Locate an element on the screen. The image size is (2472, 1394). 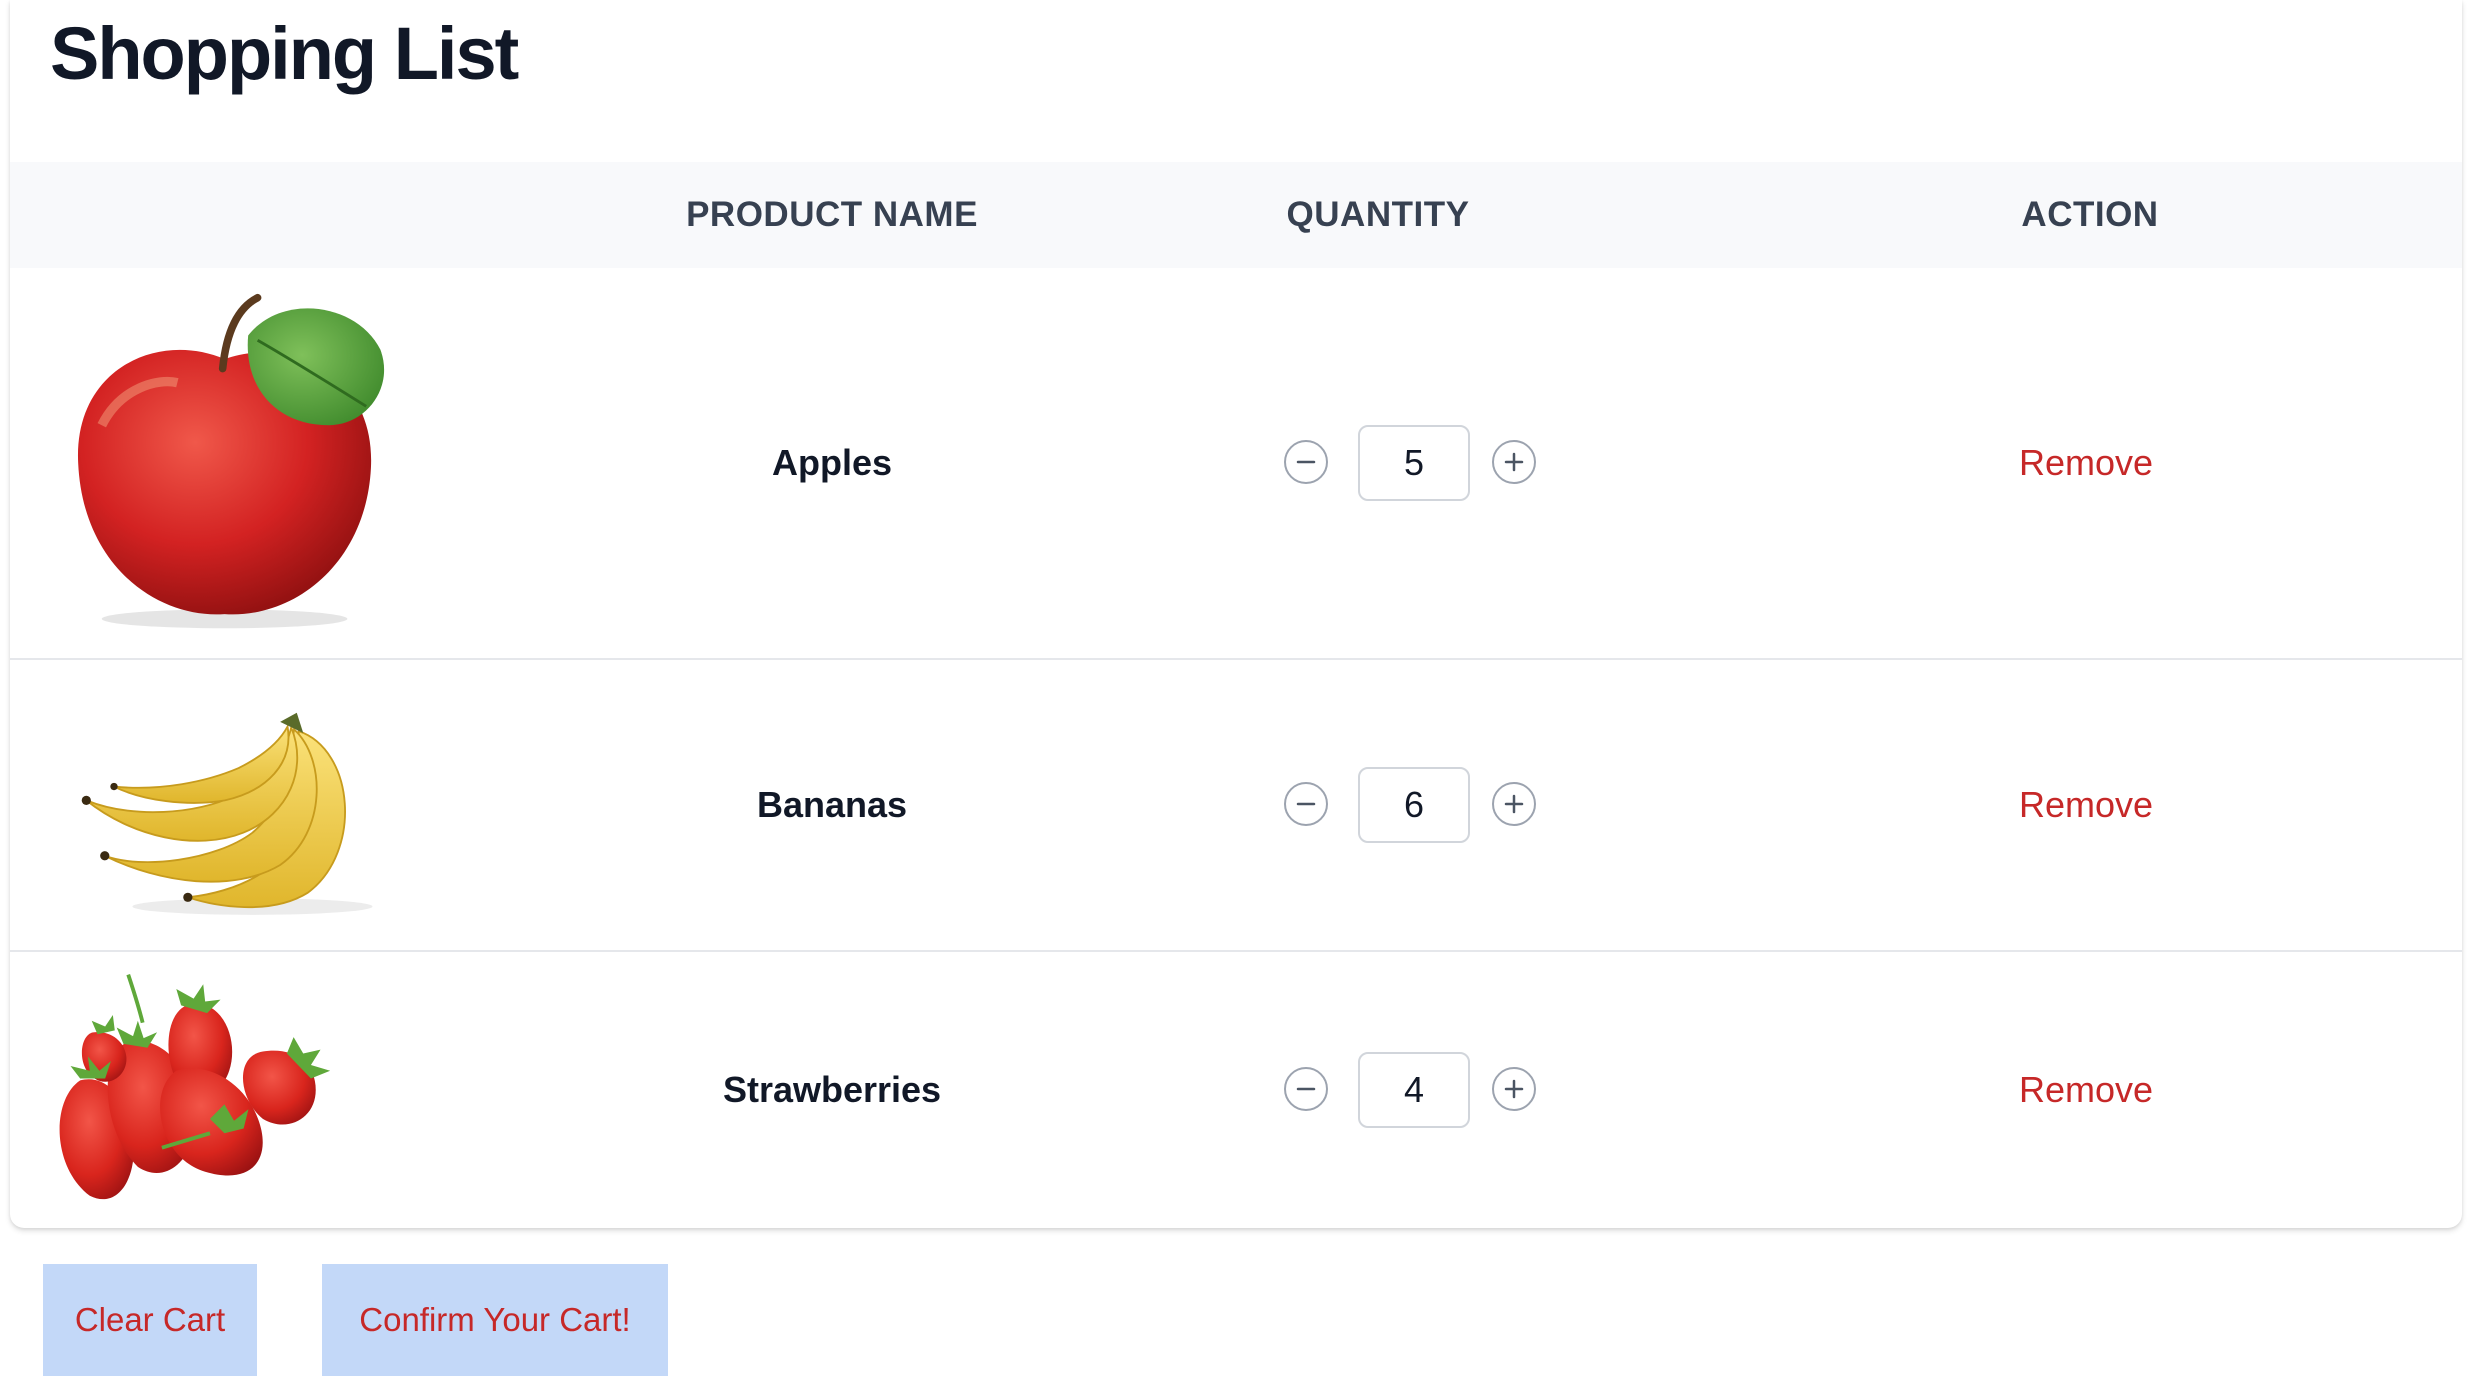
clear-cart-button: Clear Cart is located at coordinates (150, 1320).